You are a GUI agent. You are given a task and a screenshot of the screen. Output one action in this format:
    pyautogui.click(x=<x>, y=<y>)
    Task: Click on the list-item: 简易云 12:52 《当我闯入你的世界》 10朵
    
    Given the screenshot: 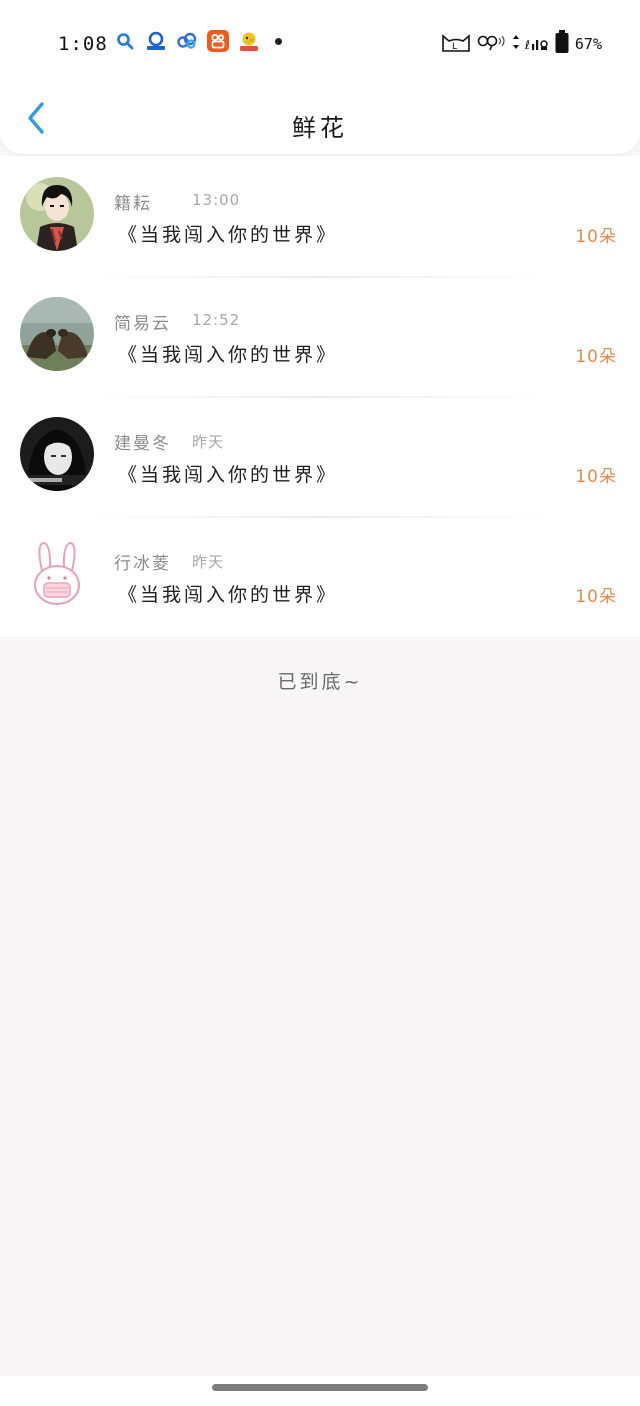 What is the action you would take?
    pyautogui.click(x=320, y=336)
    